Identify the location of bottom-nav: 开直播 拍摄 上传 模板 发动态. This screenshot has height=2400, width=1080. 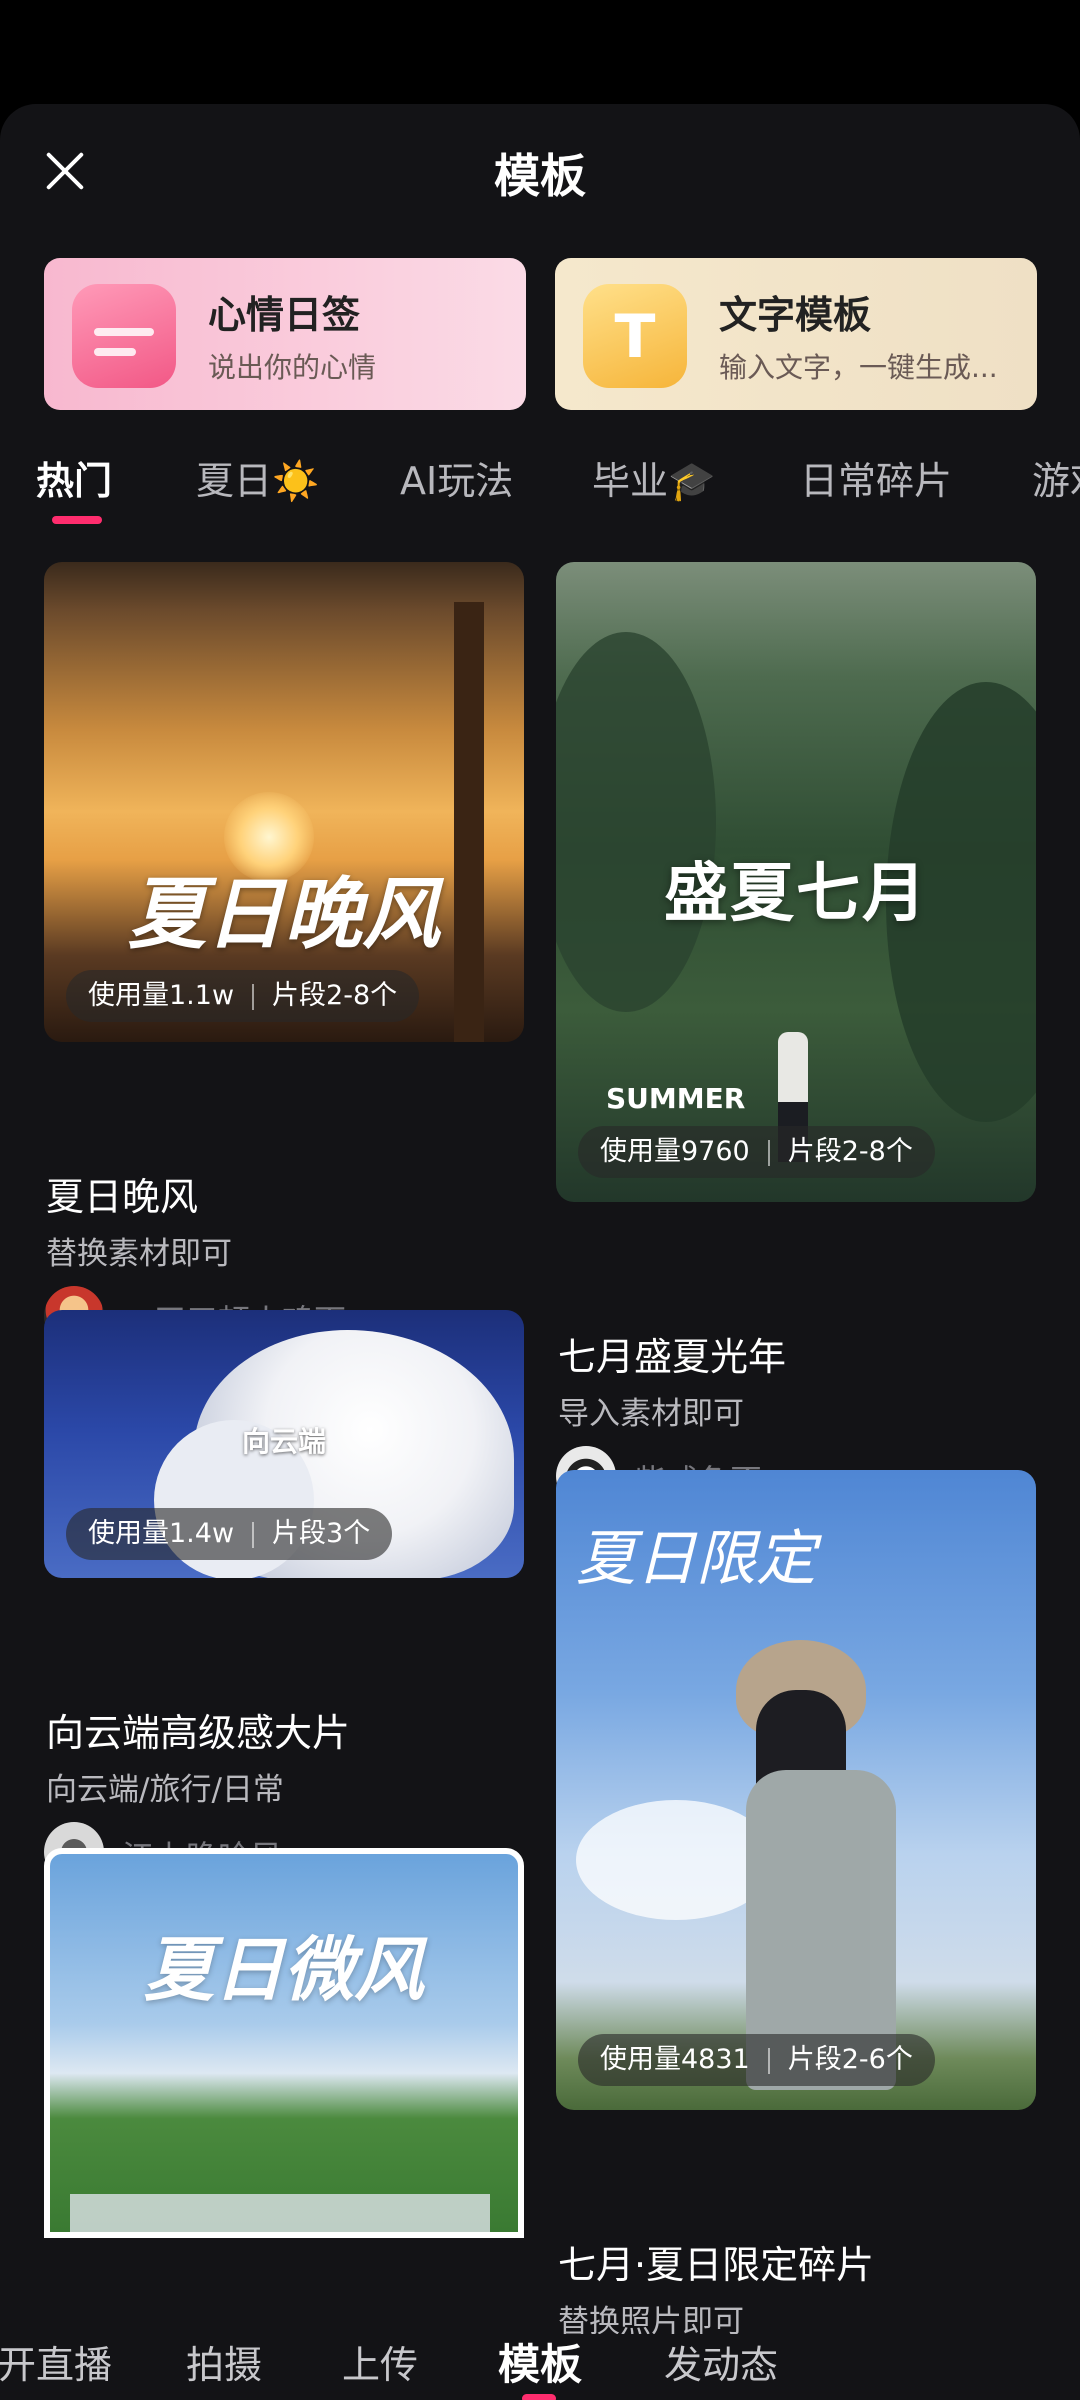
(540, 2367).